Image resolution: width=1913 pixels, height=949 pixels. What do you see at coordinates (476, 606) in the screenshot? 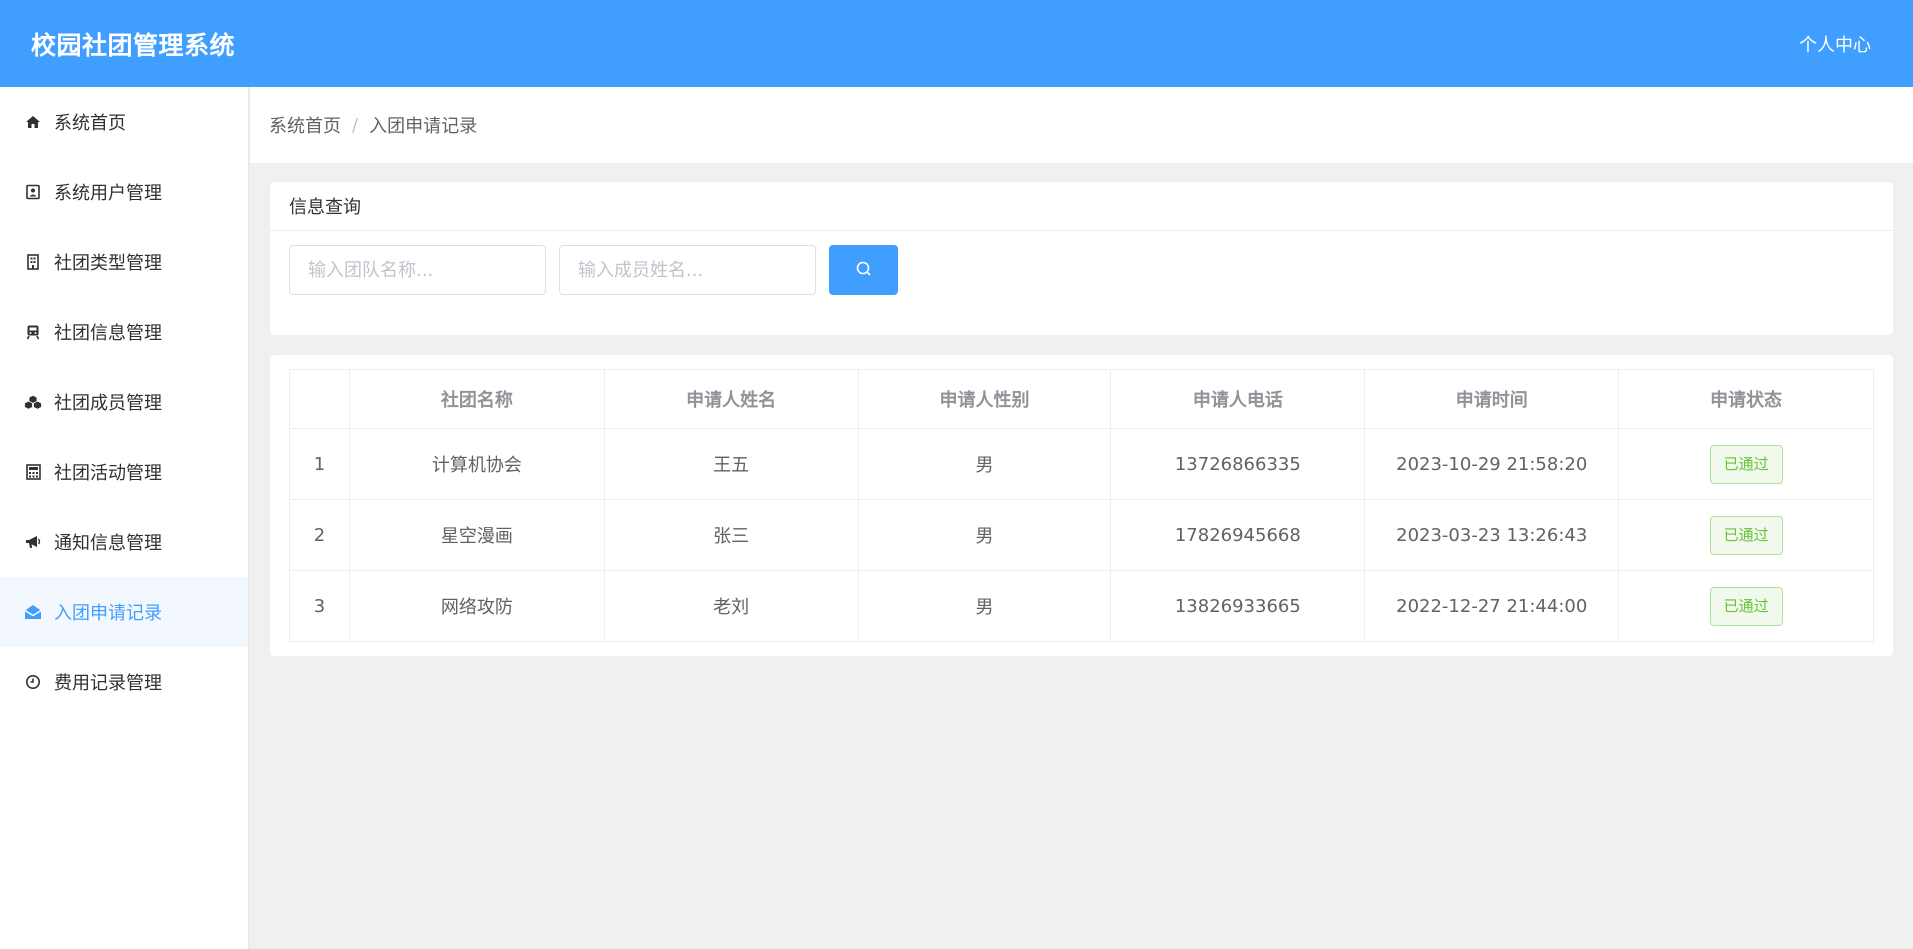
I see `club-name-cell: 网络攻防` at bounding box center [476, 606].